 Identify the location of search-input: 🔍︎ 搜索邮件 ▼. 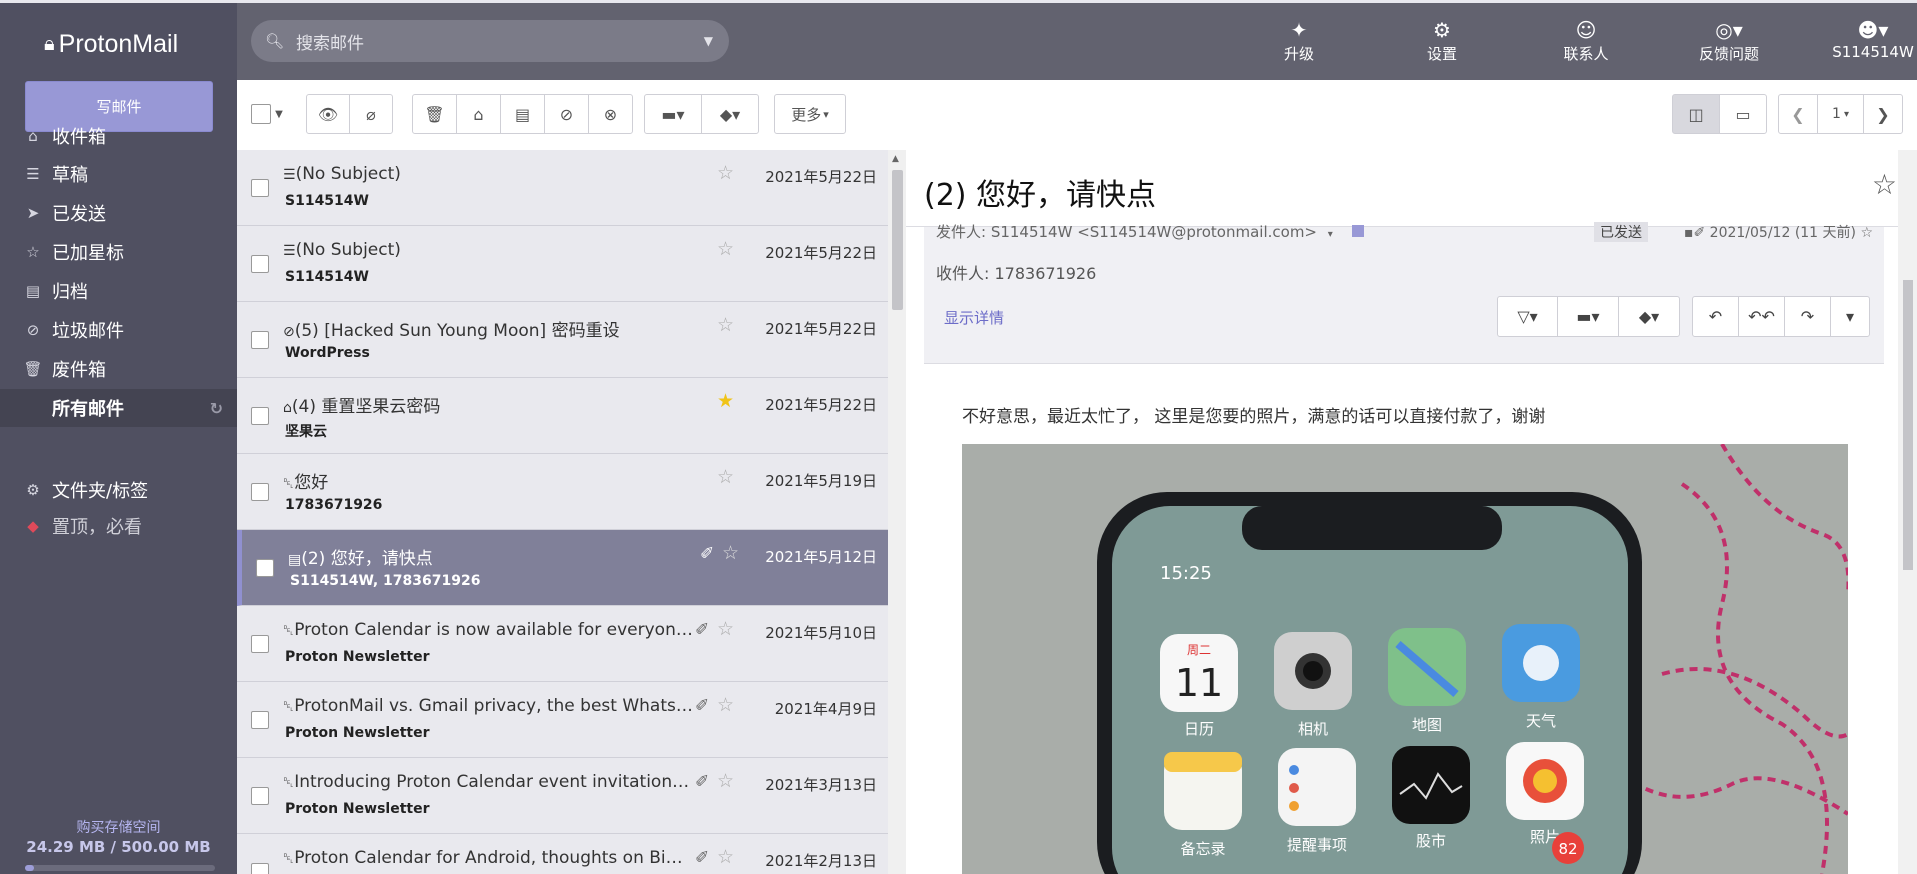
(490, 41).